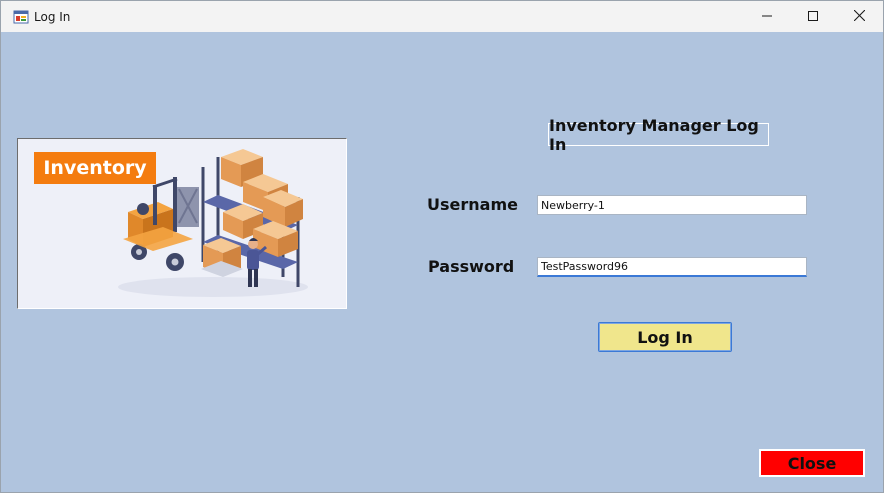 The image size is (884, 493). I want to click on maximize-button, so click(813, 16).